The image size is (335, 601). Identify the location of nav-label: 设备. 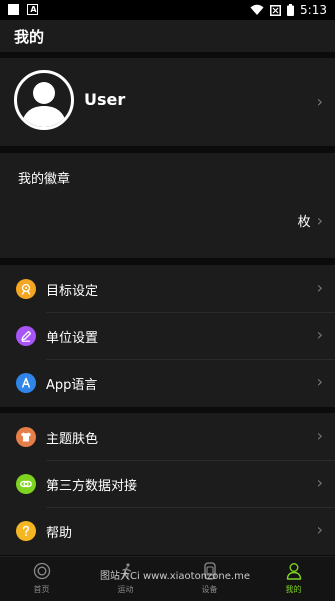
(209, 589).